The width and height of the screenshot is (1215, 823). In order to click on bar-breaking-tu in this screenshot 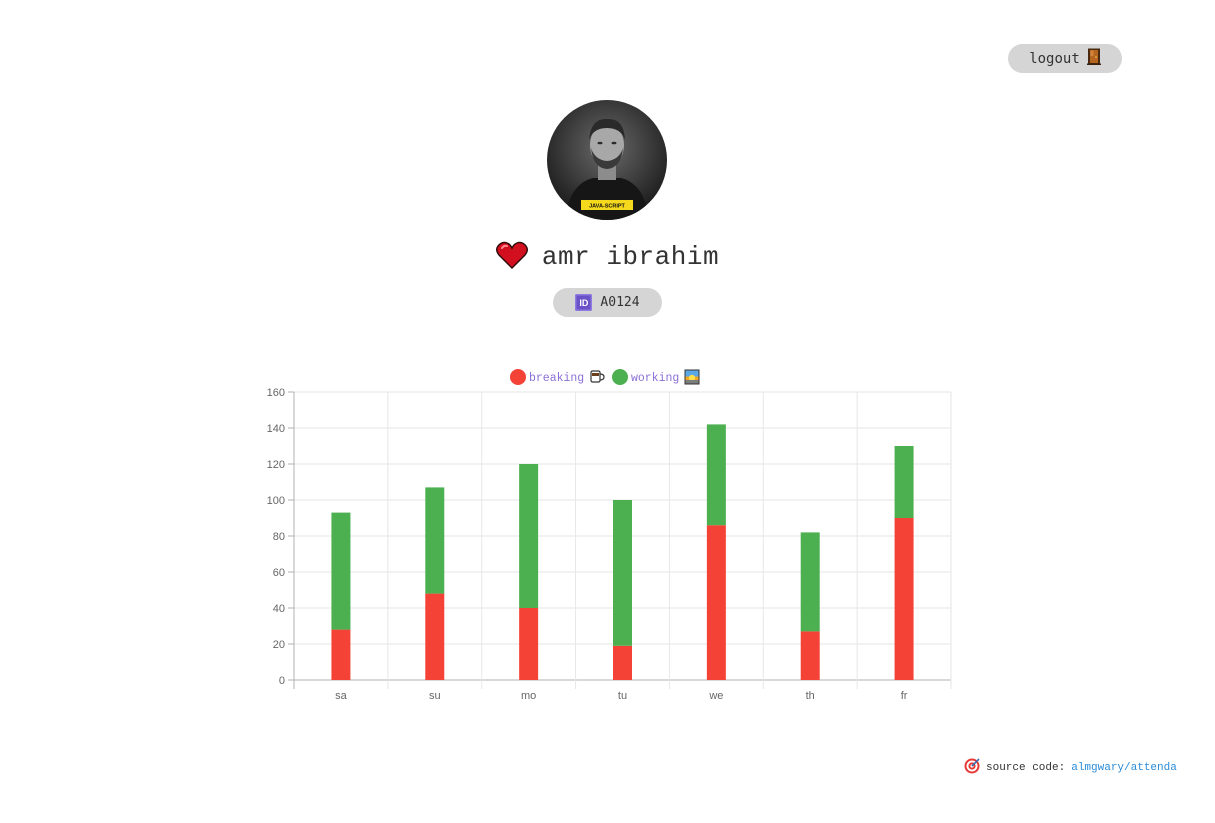, I will do `click(622, 662)`.